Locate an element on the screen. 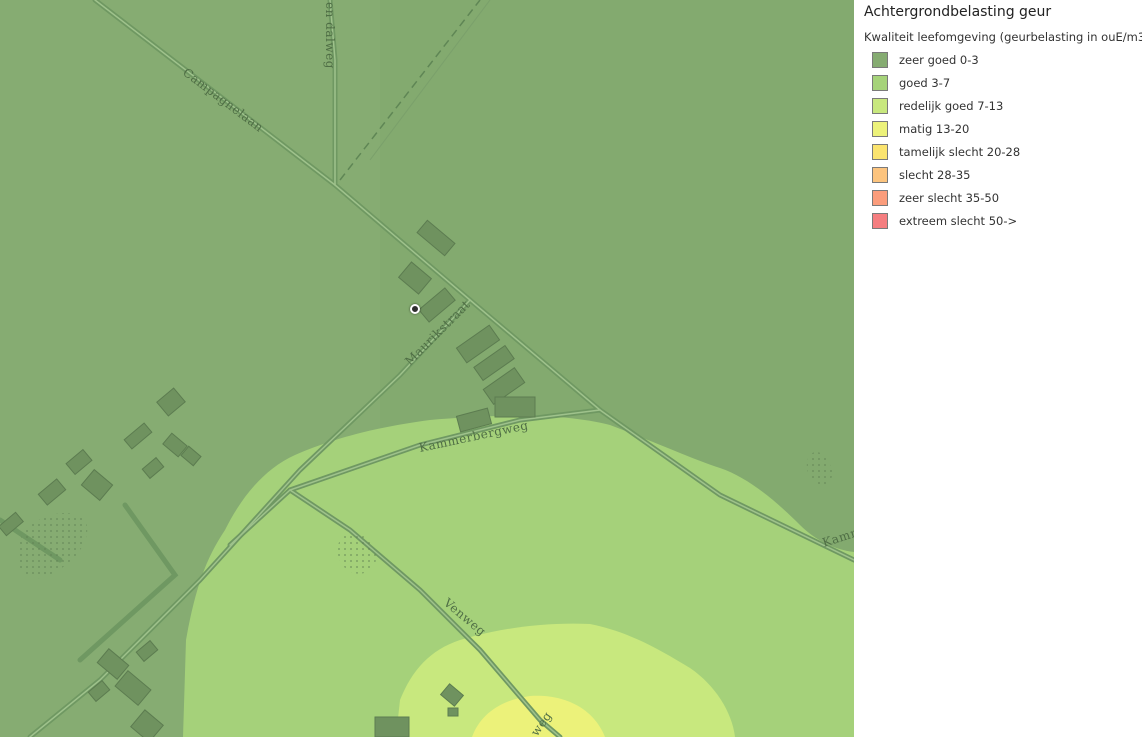 Image resolution: width=1142 pixels, height=737 pixels. legend-item: tamelijk slecht 20-28 is located at coordinates (946, 151).